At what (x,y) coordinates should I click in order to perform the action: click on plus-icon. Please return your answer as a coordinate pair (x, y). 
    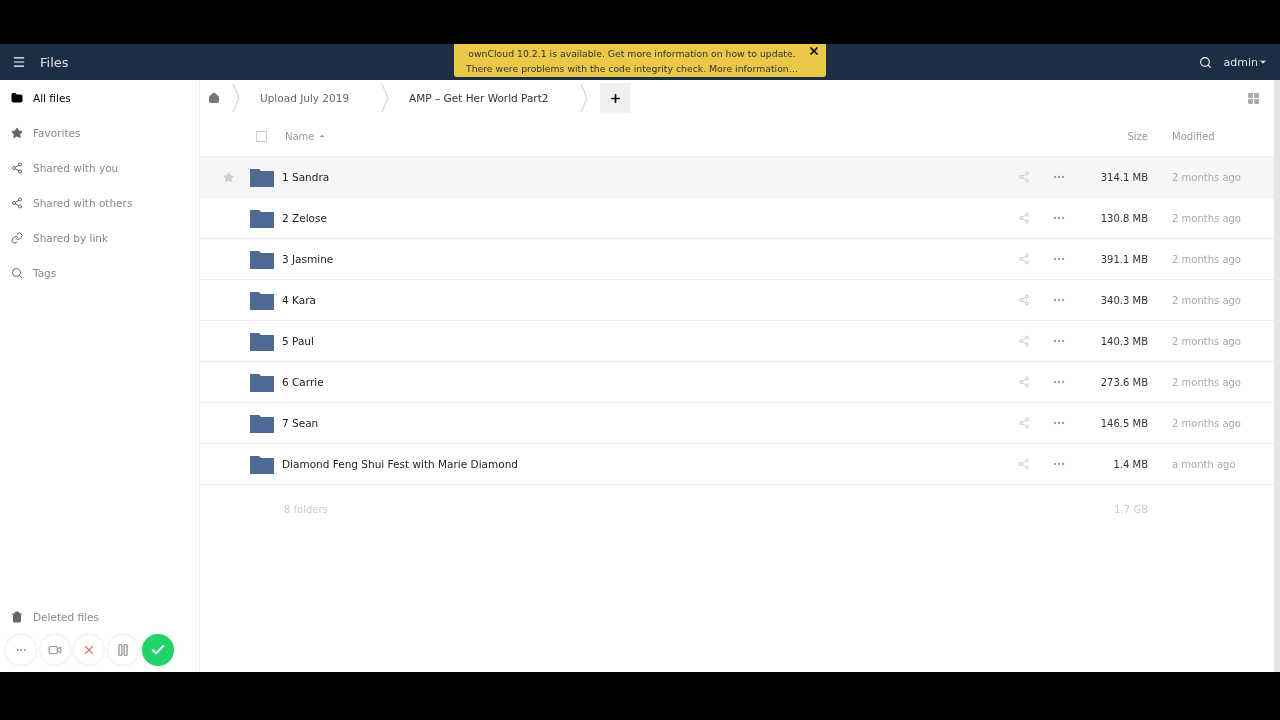
    Looking at the image, I should click on (615, 98).